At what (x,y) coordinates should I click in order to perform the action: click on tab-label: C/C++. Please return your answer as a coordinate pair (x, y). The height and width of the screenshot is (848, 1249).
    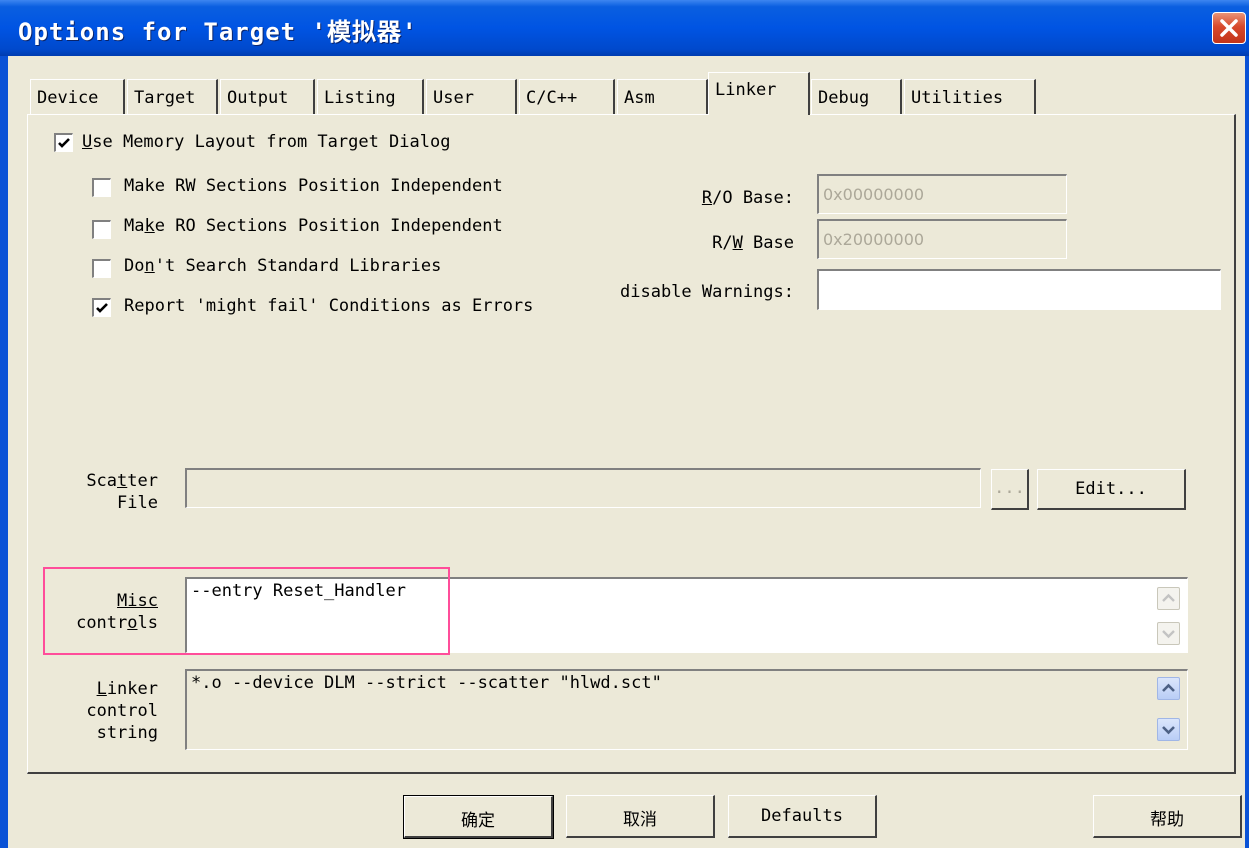
    Looking at the image, I should click on (552, 98).